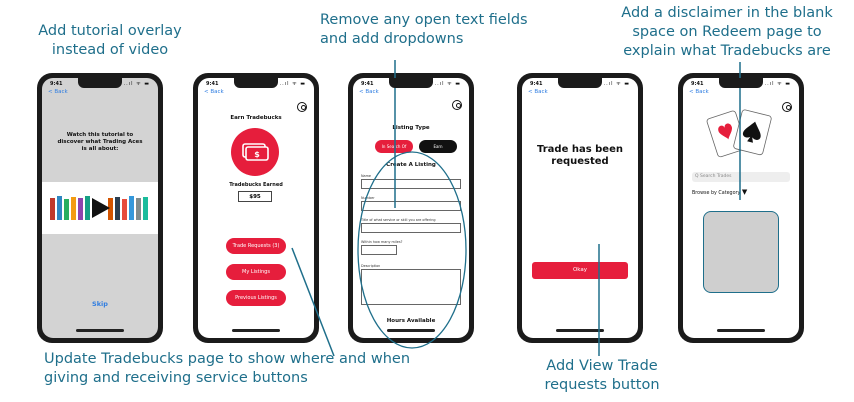 The width and height of the screenshot is (854, 402). Describe the element at coordinates (411, 128) in the screenshot. I see `listing-type-label: Listing Type` at that location.